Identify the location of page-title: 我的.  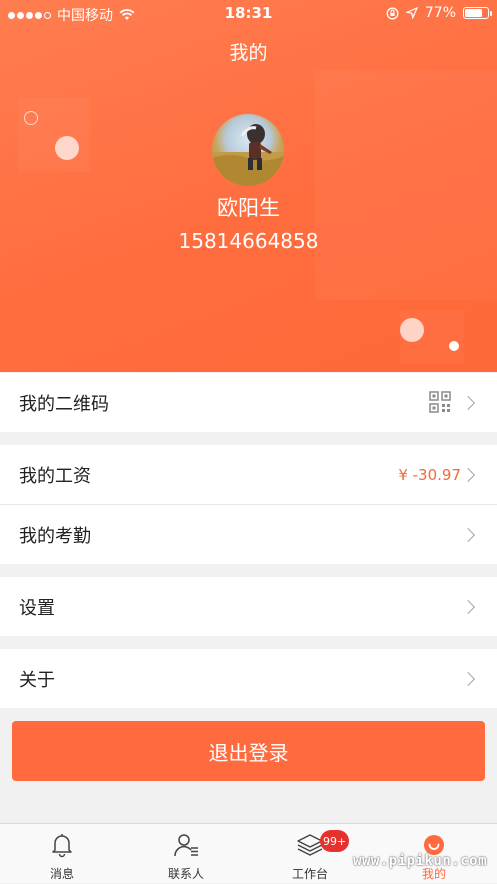
(248, 53).